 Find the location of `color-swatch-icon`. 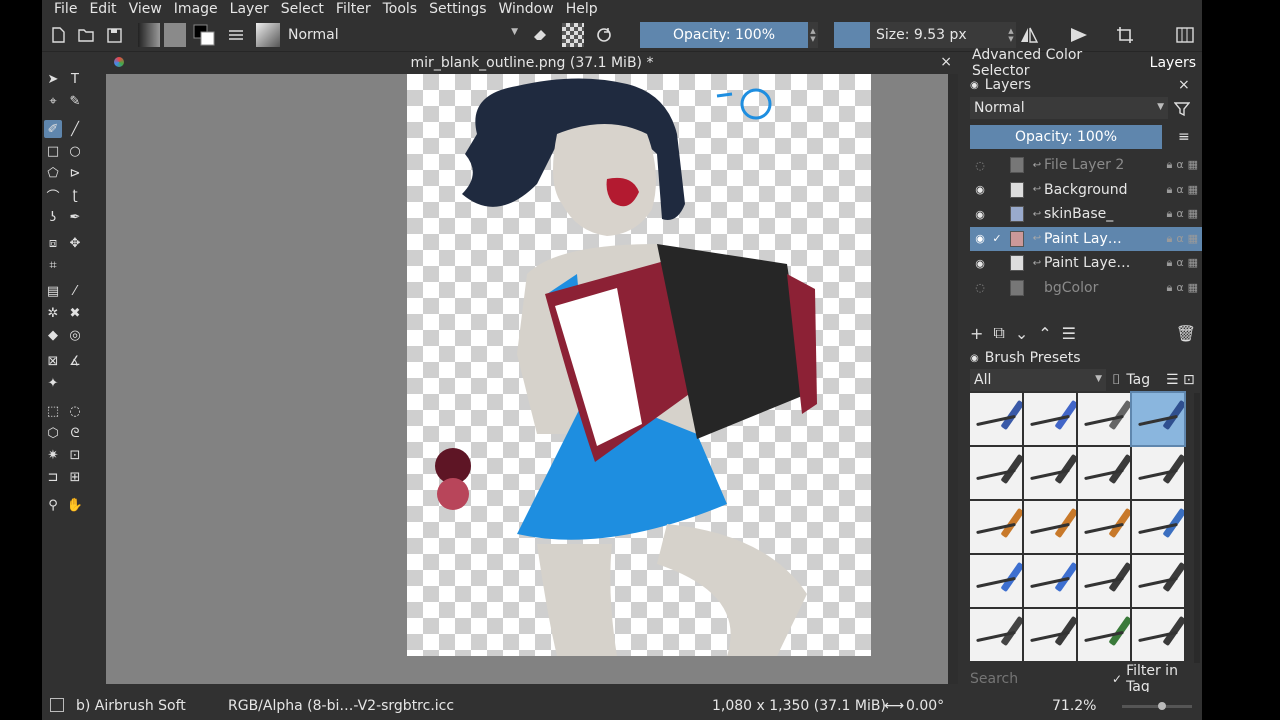

color-swatch-icon is located at coordinates (204, 35).